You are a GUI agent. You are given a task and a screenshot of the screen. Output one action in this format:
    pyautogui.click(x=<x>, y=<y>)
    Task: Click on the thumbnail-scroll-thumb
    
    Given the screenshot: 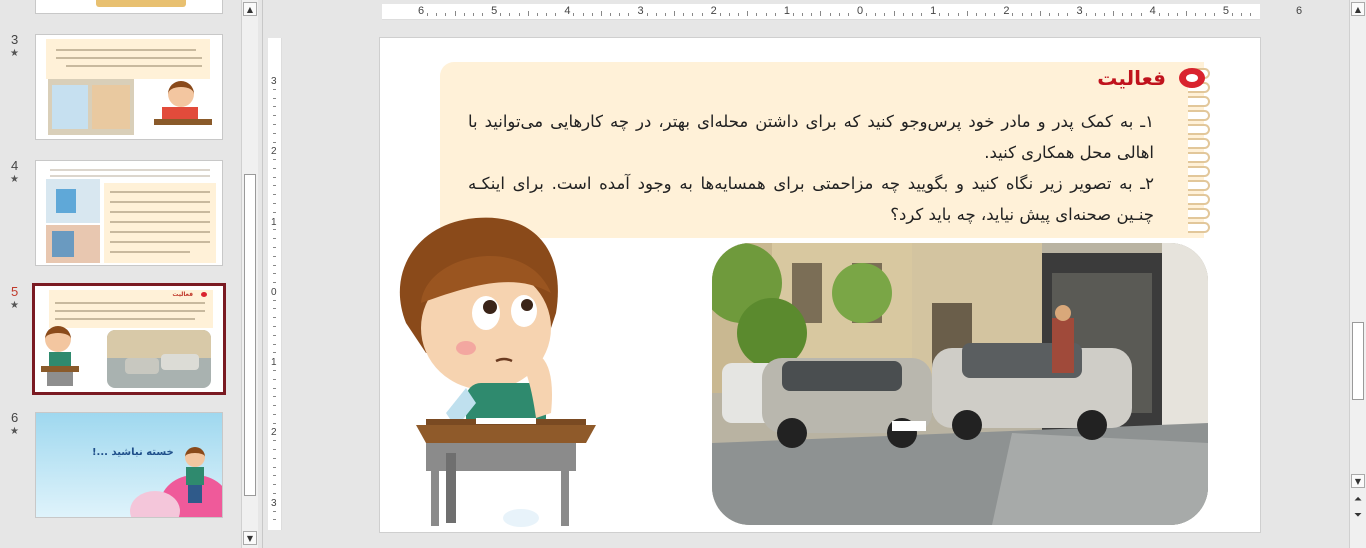 What is the action you would take?
    pyautogui.click(x=250, y=335)
    